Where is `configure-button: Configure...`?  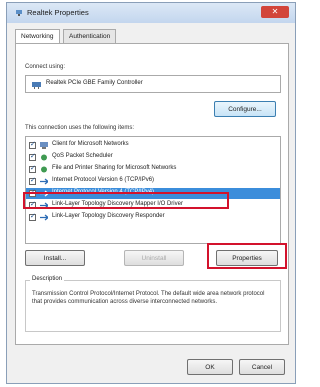
configure-button: Configure... is located at coordinates (245, 109).